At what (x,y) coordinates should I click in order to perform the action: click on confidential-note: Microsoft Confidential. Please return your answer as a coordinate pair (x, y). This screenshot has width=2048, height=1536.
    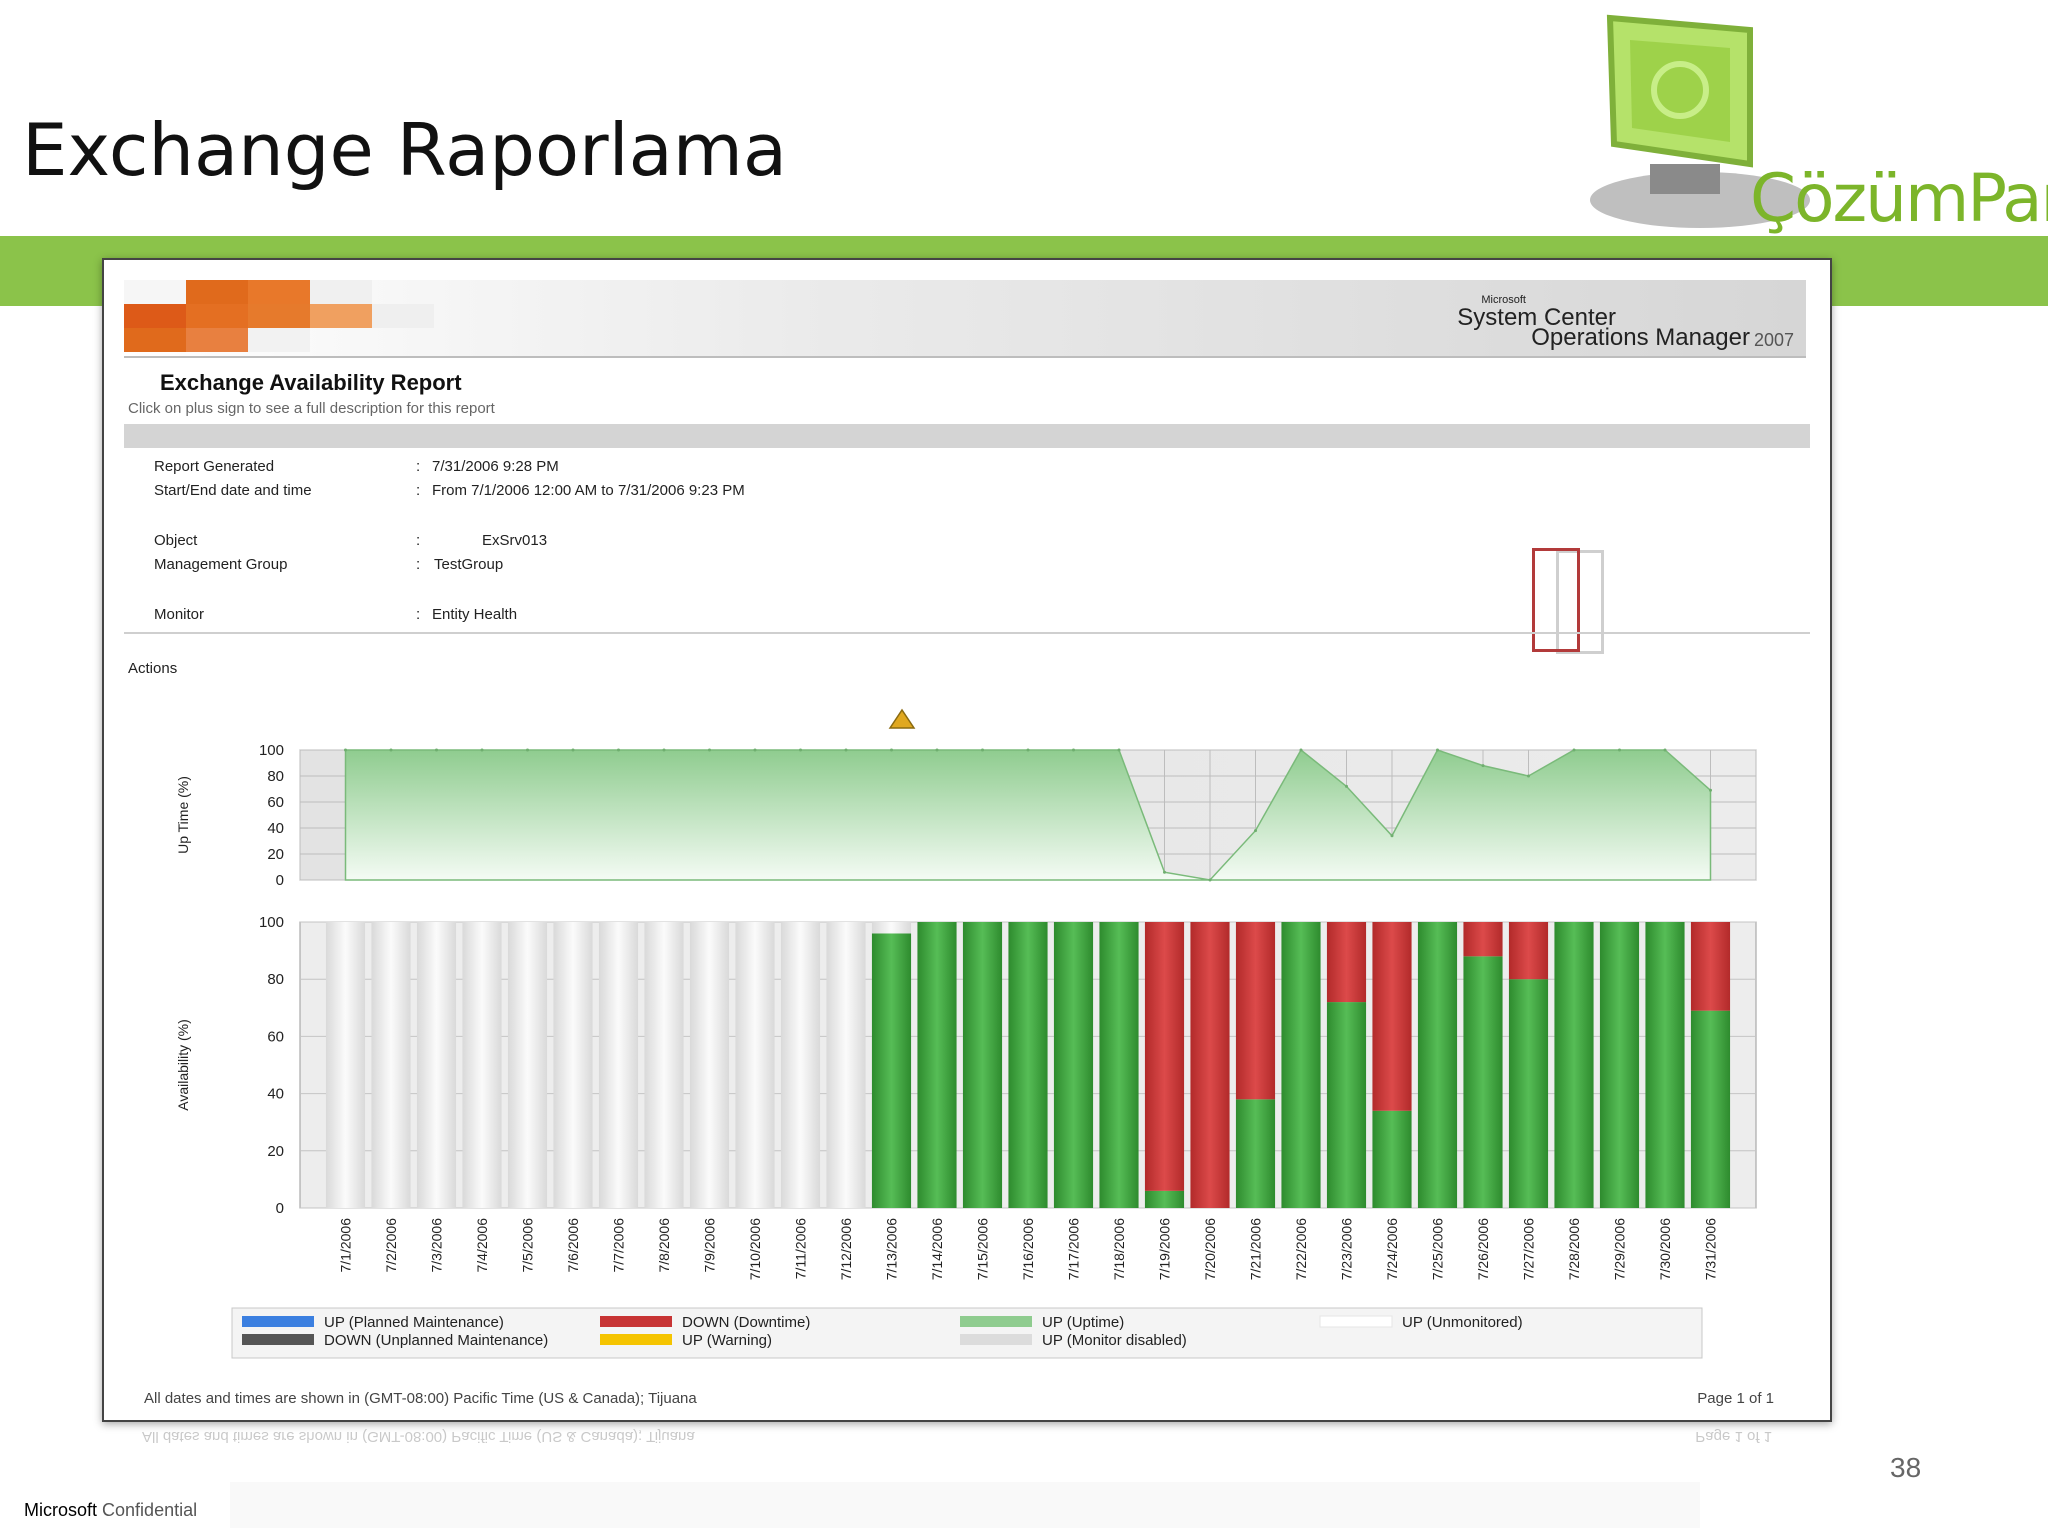
    Looking at the image, I should click on (110, 1510).